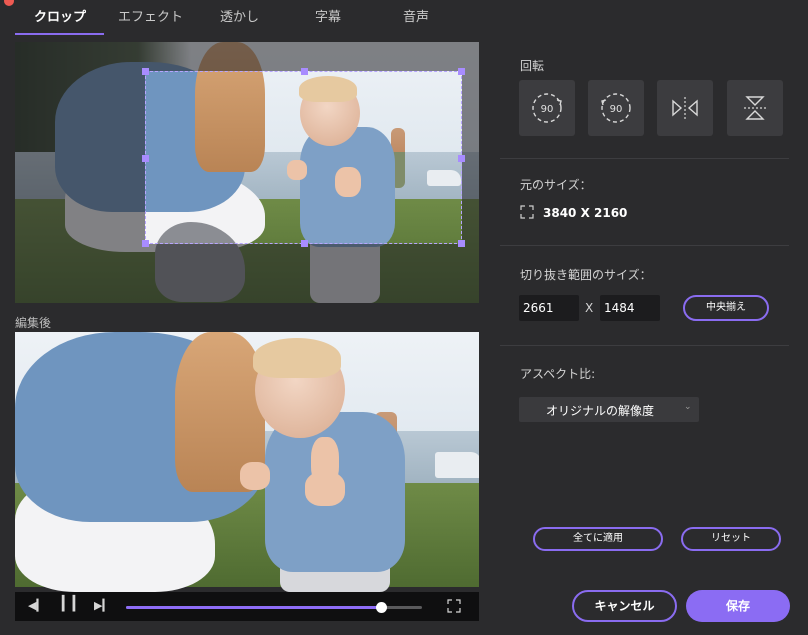  I want to click on rotate-counterclockwise-icon: 90, so click(616, 108).